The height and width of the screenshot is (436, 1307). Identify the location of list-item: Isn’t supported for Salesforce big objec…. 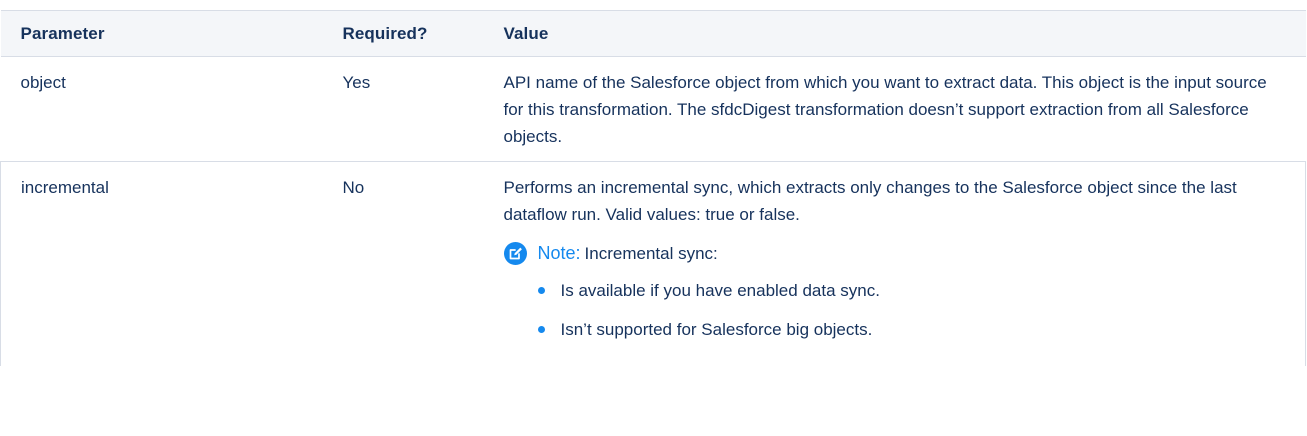
(913, 329).